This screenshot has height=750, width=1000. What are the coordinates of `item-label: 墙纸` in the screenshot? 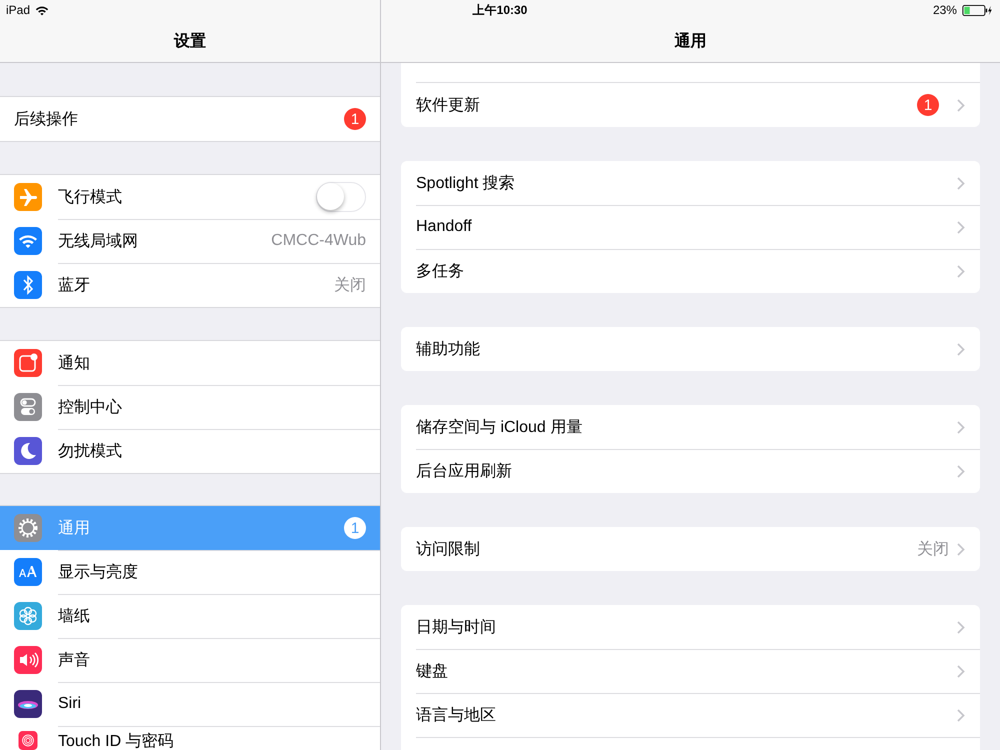 It's located at (74, 616).